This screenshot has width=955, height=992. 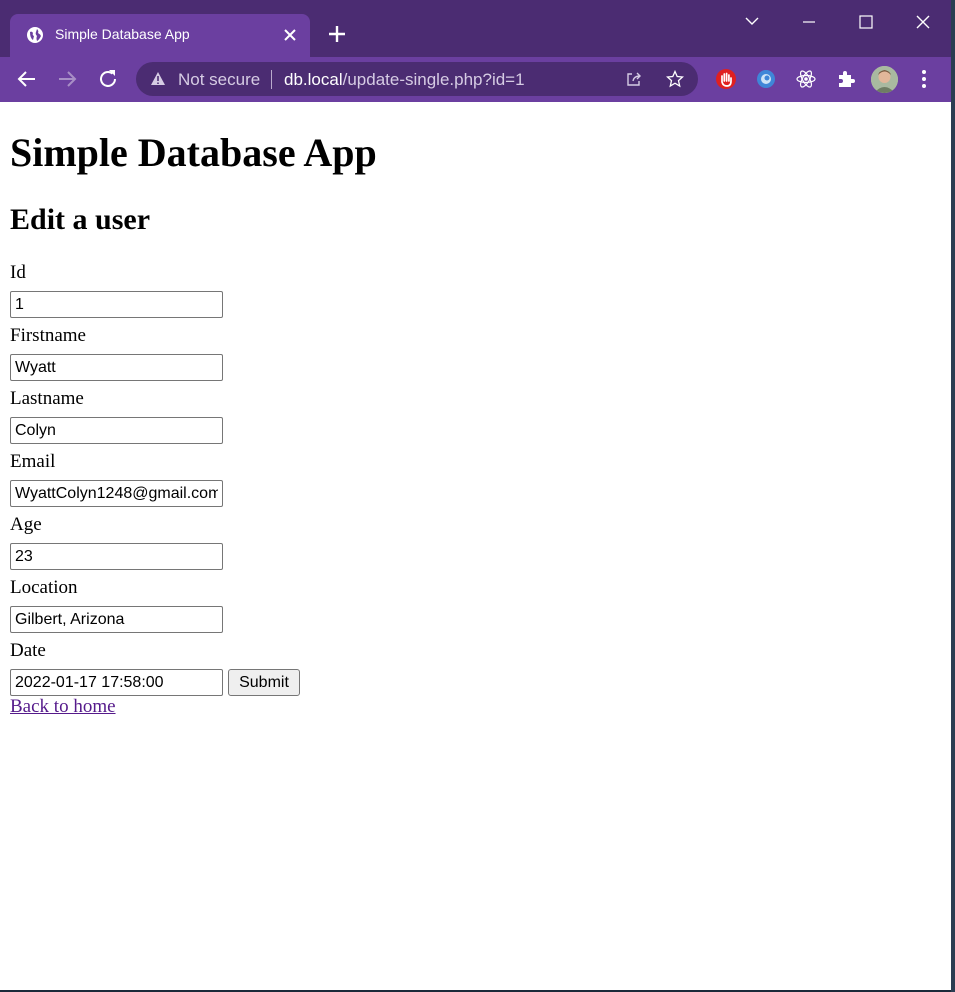 I want to click on browser-tab: Simple Database App, so click(x=160, y=35).